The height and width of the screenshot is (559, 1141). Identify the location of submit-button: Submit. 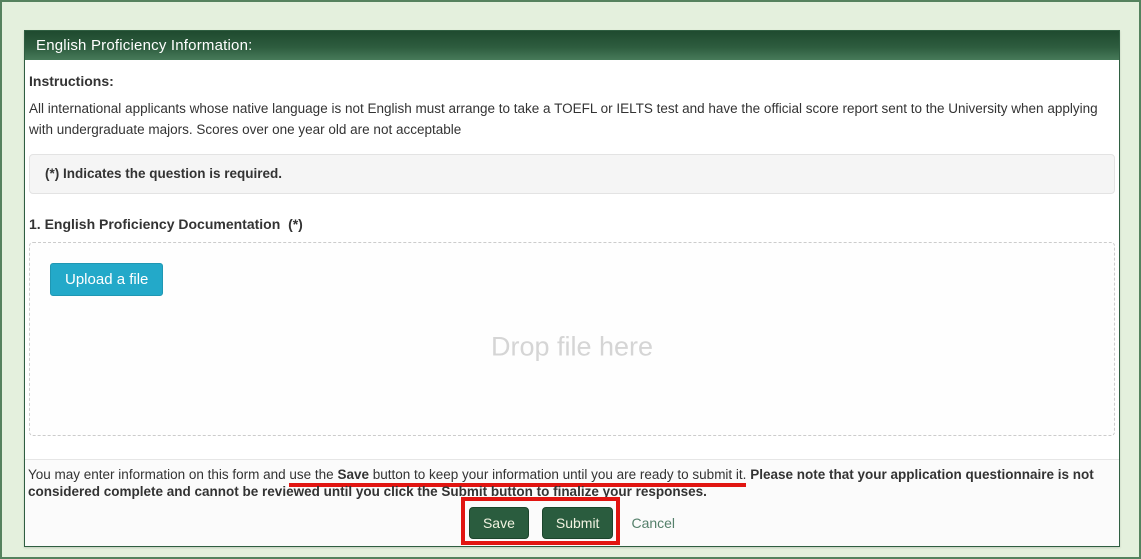
(577, 523).